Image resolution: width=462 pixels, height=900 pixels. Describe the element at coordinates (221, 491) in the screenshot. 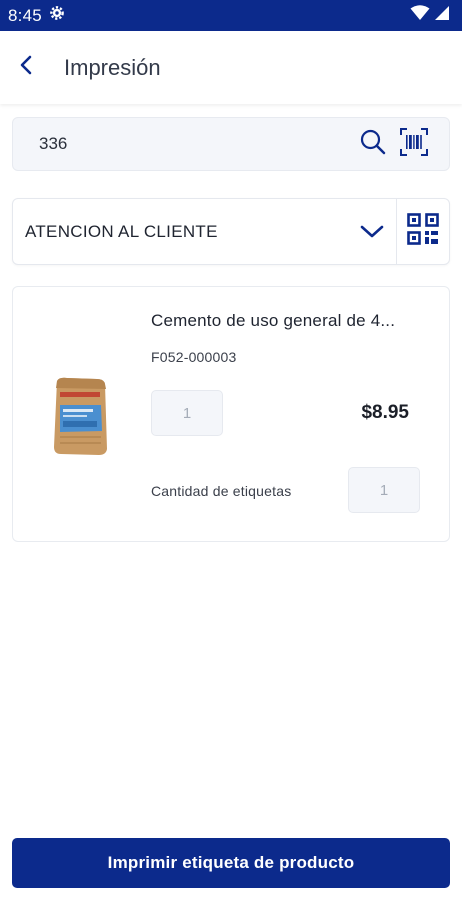

I see `labels-count-label: Cantidad de etiquetas` at that location.